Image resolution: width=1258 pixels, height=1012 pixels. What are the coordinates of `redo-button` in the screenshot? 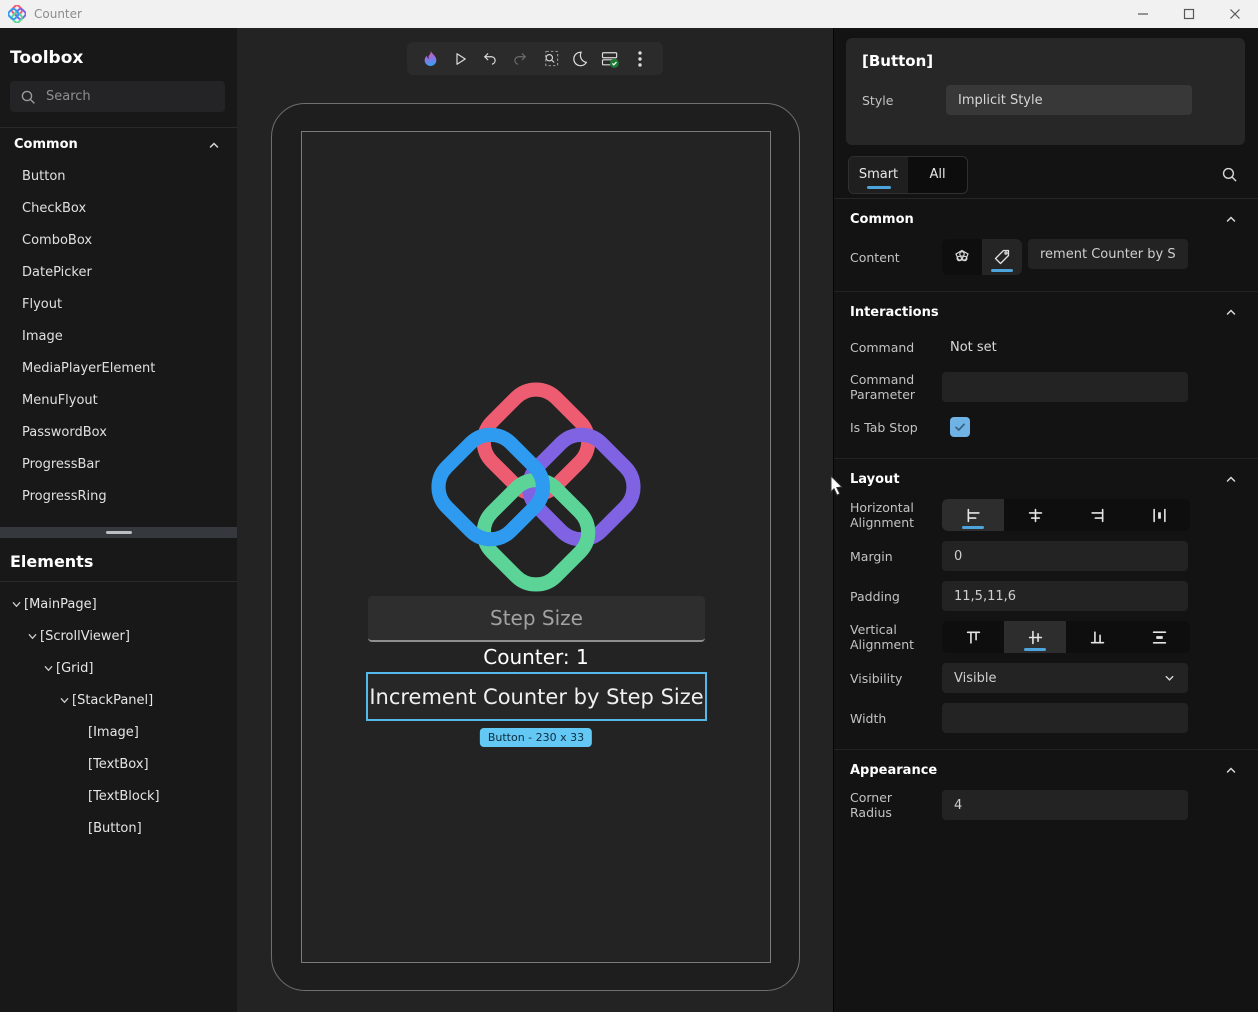 It's located at (520, 59).